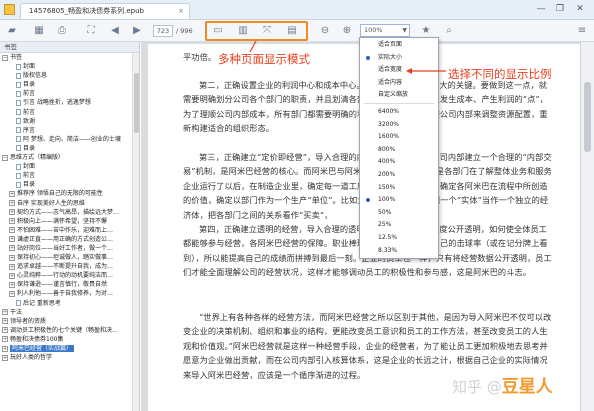 This screenshot has width=594, height=411. What do you see at coordinates (115, 31) in the screenshot?
I see `previous-page-icon: ◀` at bounding box center [115, 31].